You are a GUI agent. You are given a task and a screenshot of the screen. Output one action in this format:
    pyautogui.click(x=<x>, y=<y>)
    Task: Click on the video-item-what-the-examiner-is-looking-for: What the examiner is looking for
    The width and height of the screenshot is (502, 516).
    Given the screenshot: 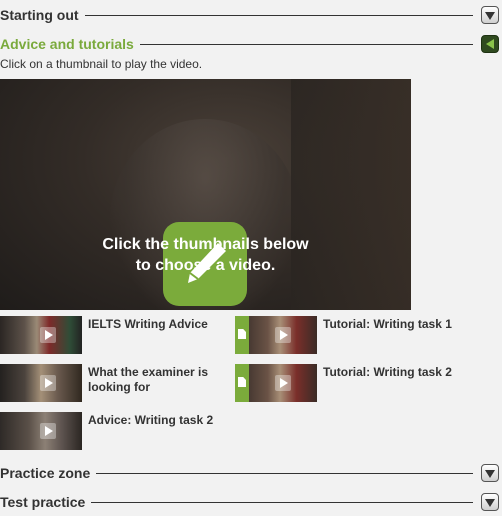 What is the action you would take?
    pyautogui.click(x=111, y=383)
    